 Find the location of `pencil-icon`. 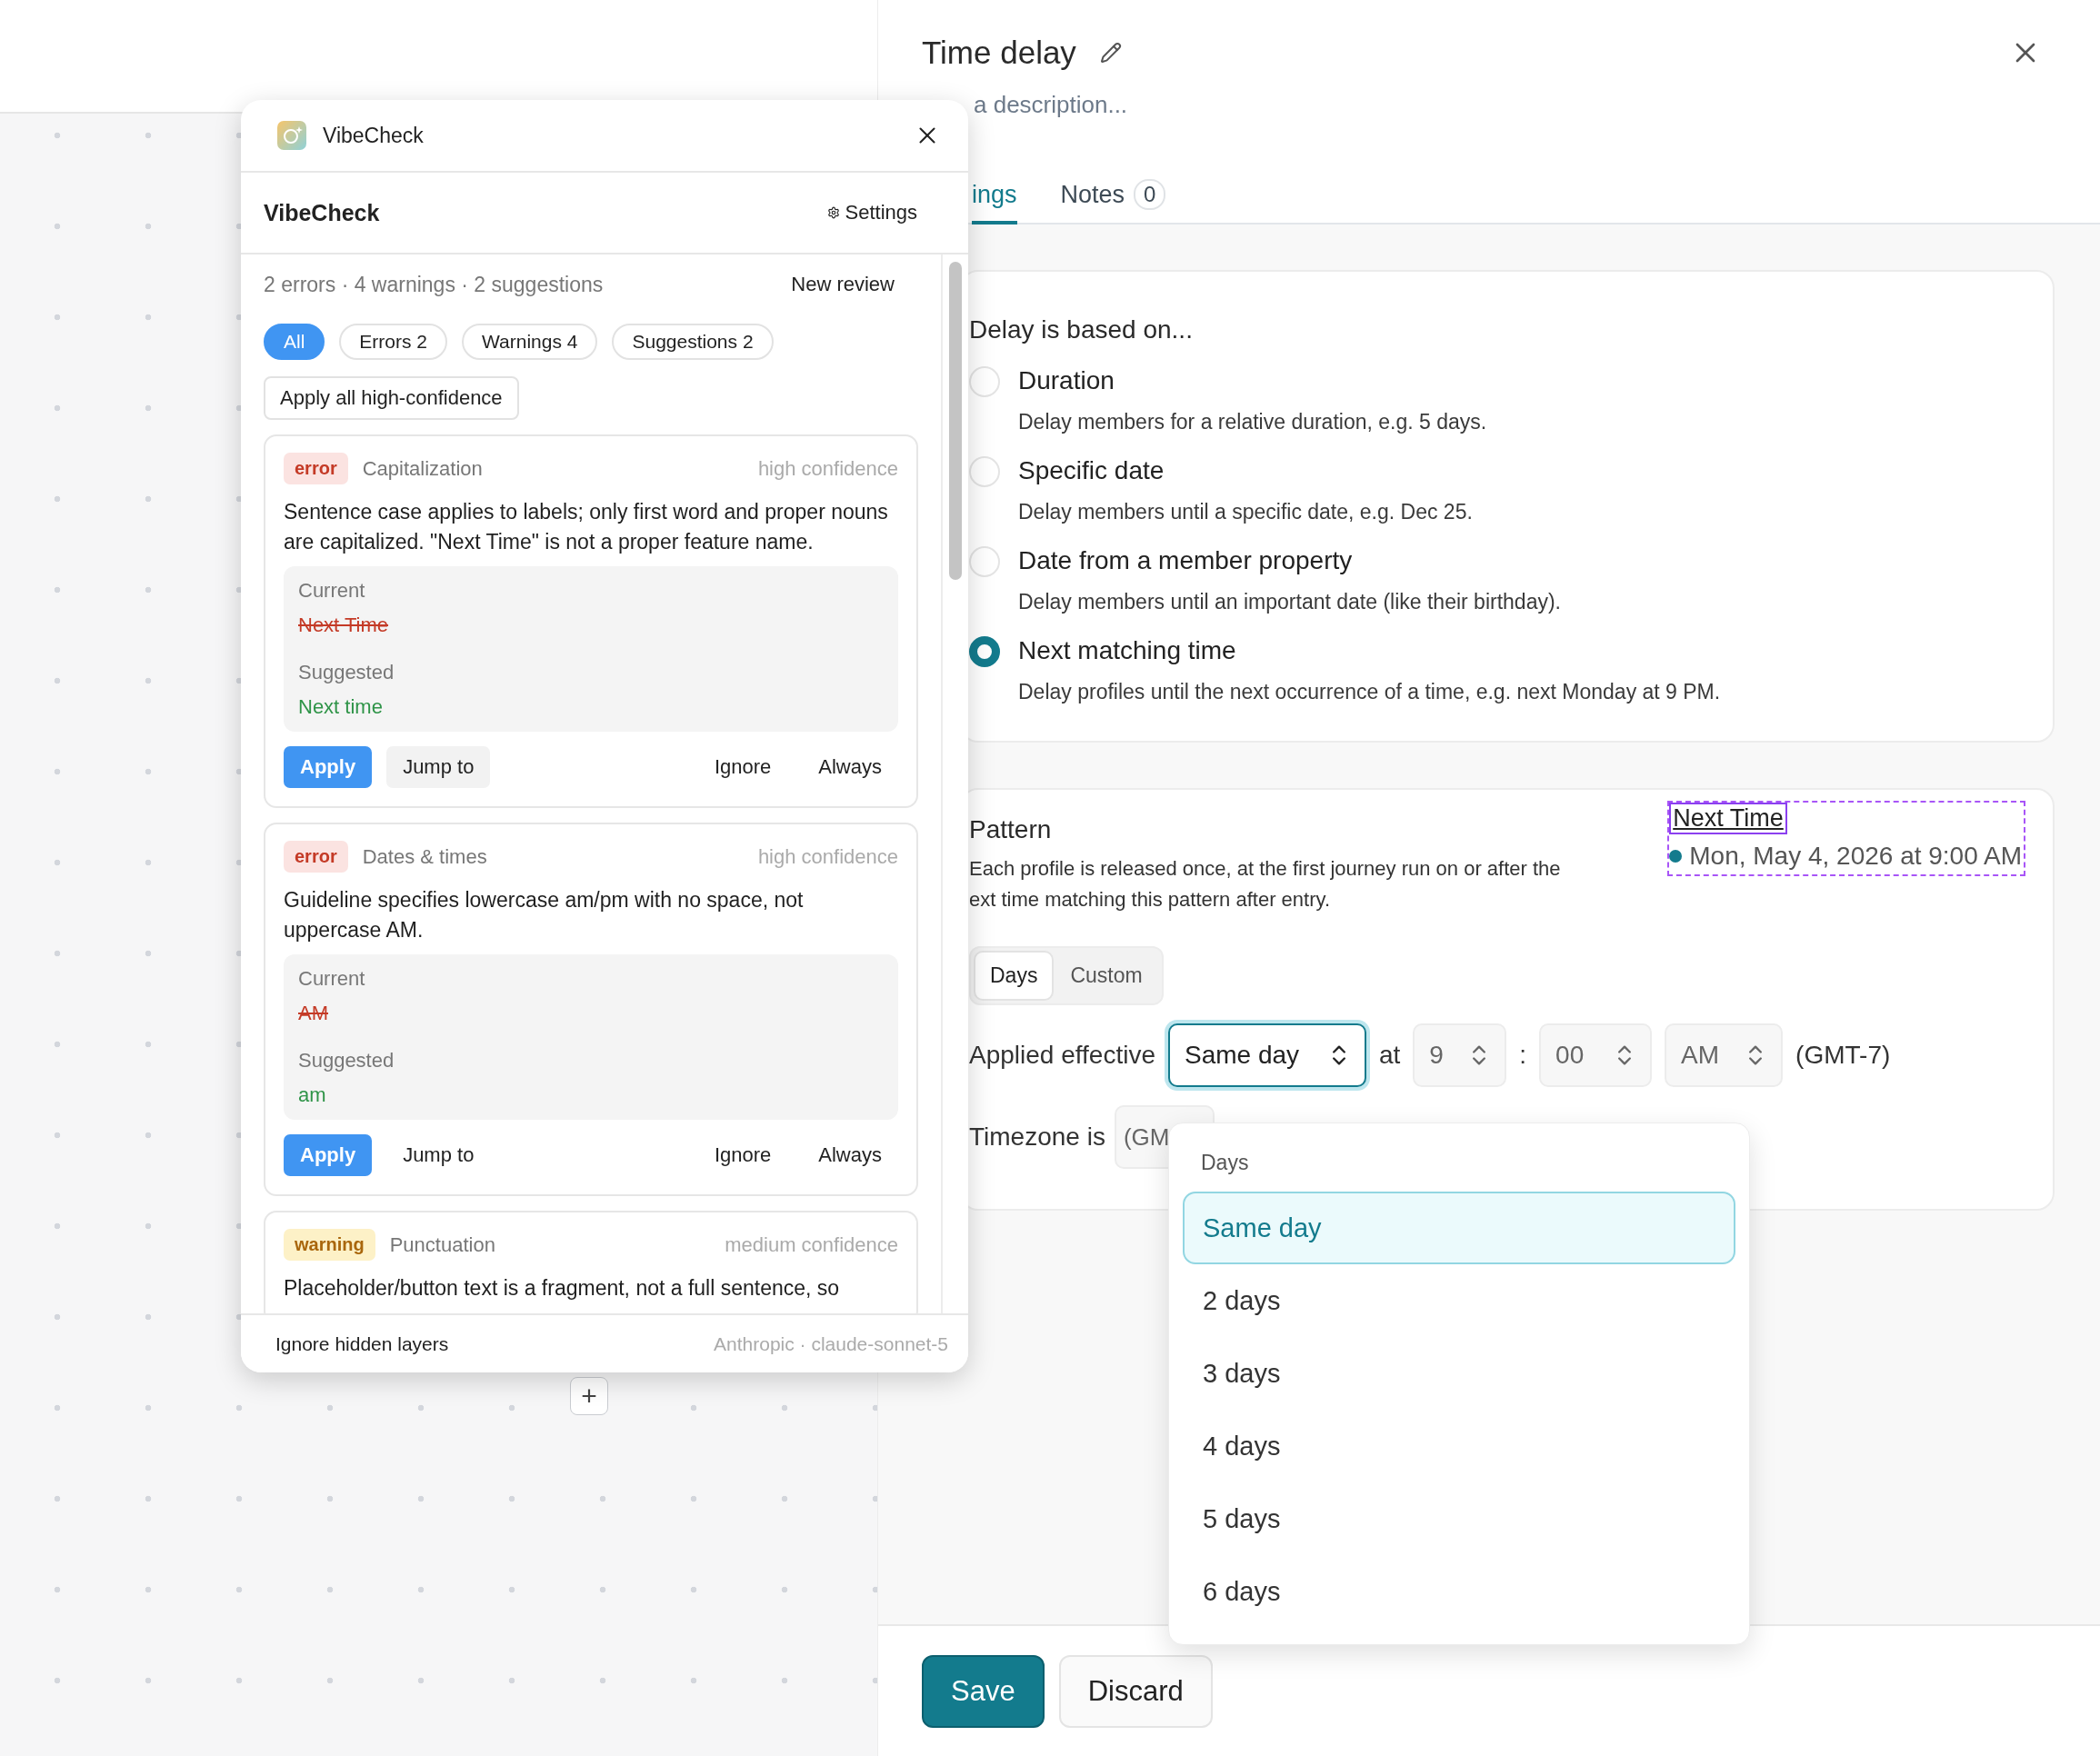

pencil-icon is located at coordinates (1111, 53).